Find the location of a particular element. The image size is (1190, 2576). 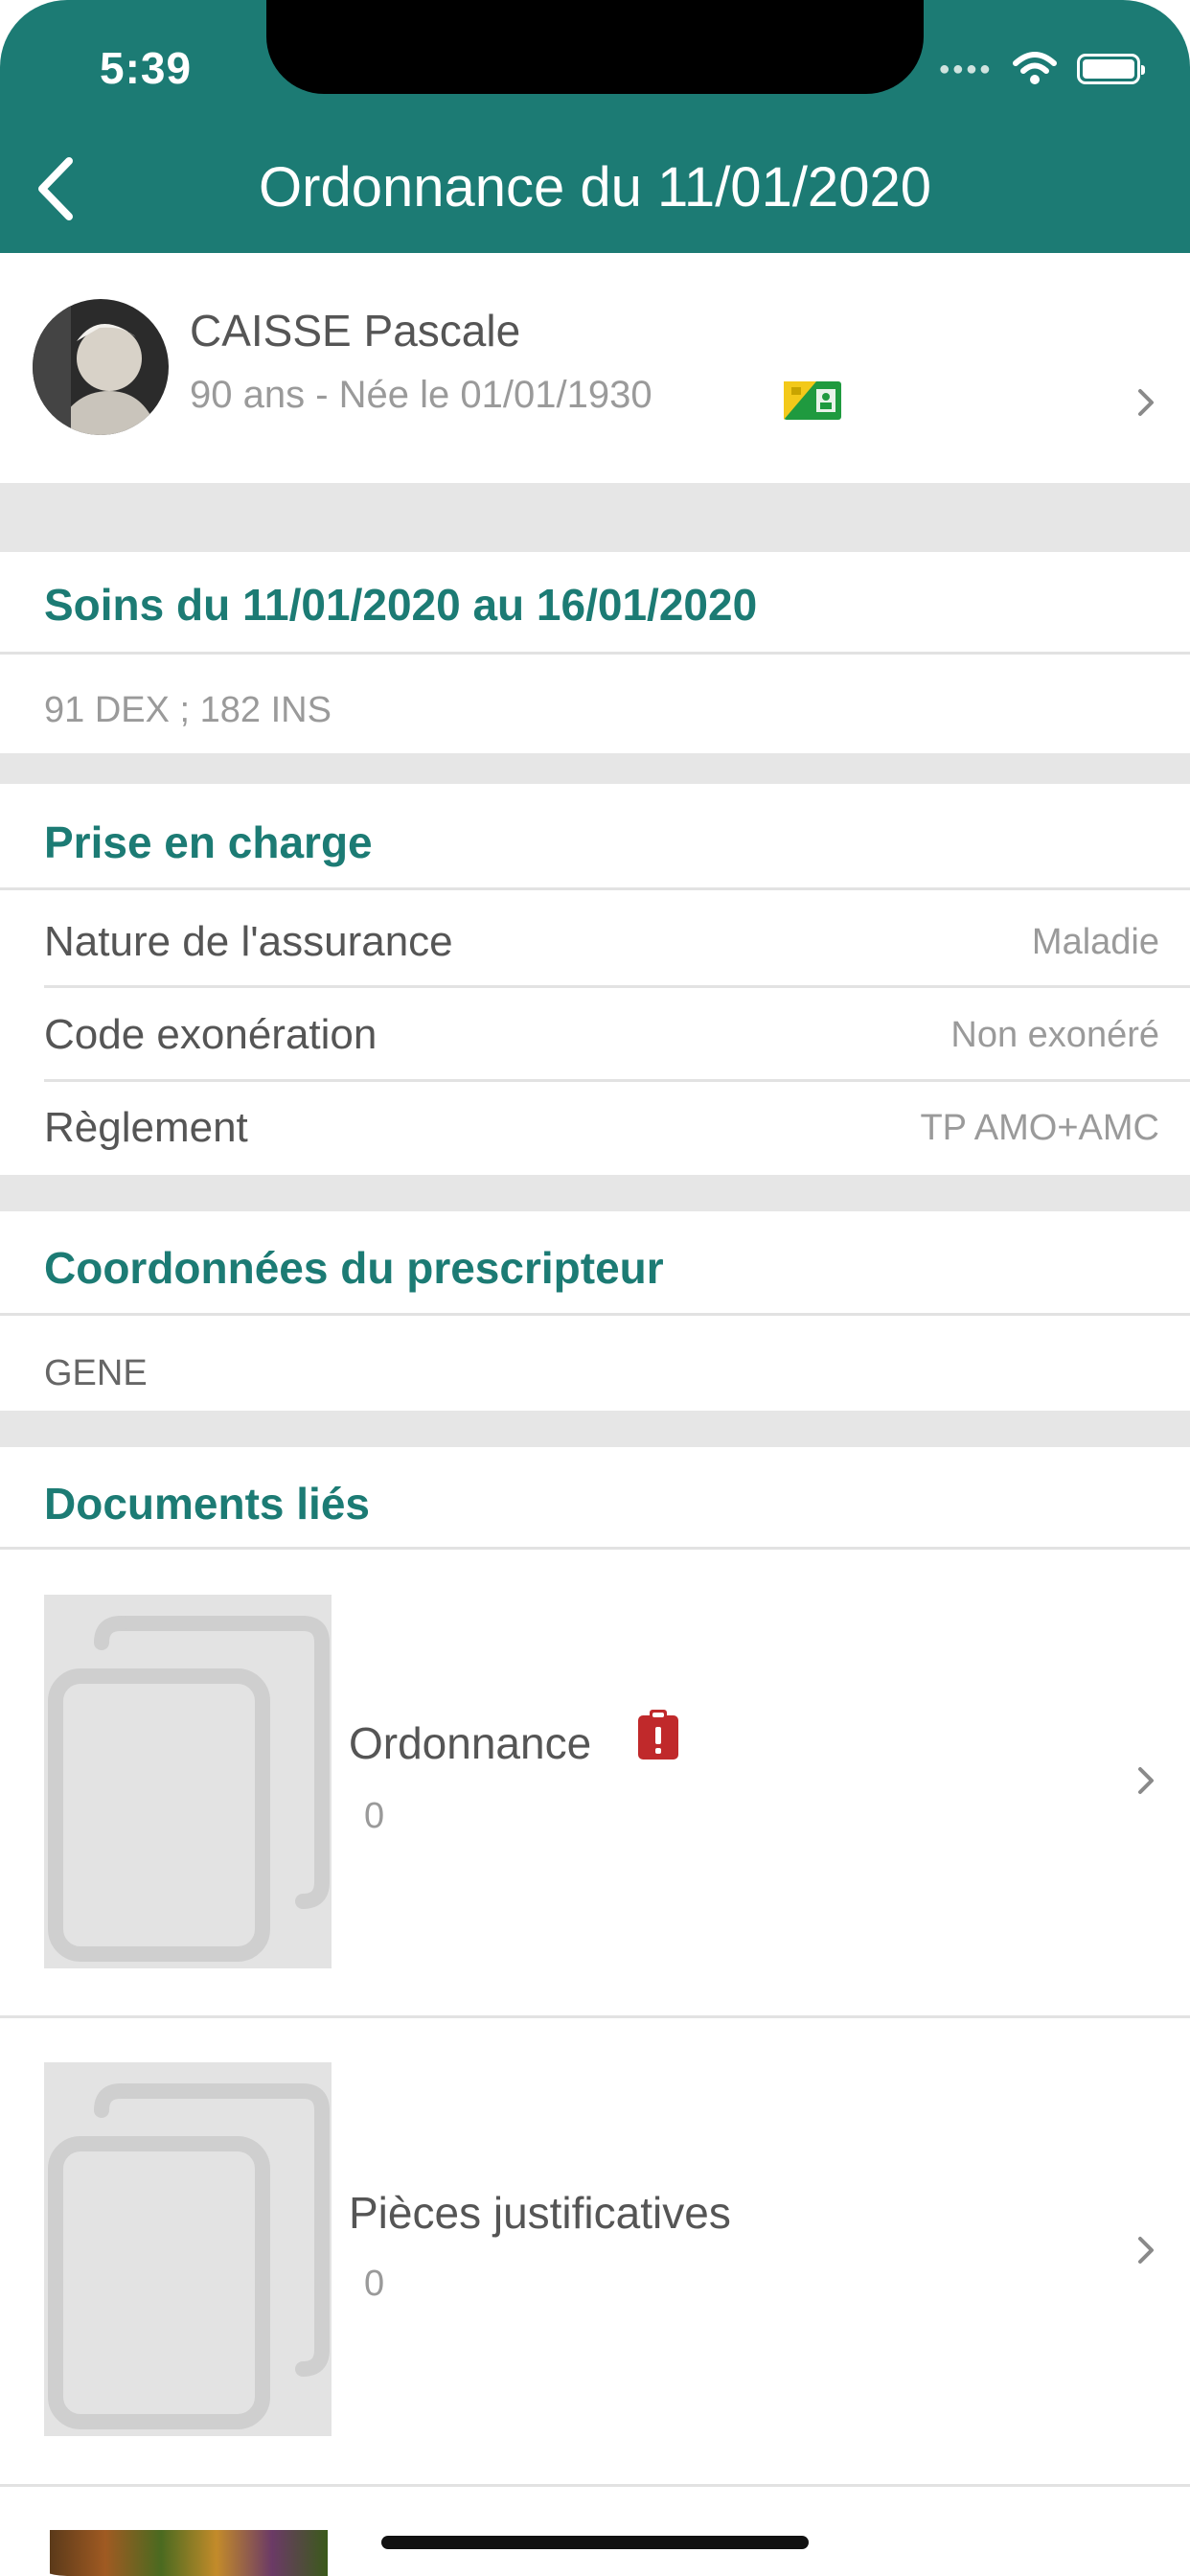

device-notch is located at coordinates (595, 47).